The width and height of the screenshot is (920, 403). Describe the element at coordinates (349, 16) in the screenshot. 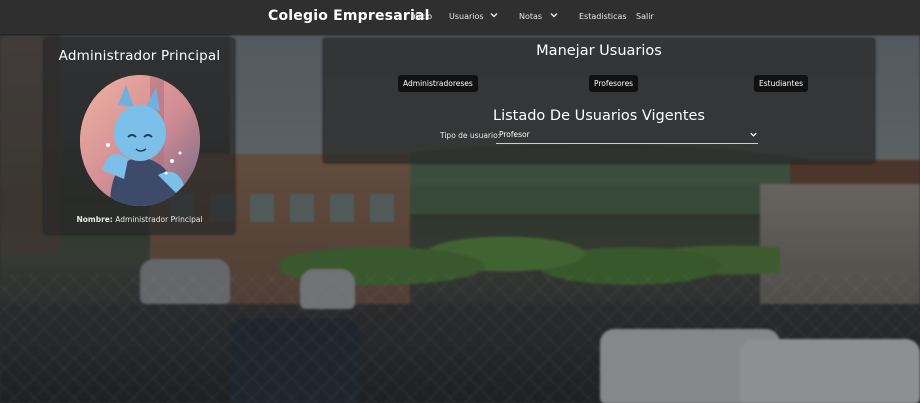

I see `brand-title: Colegio Empresarial` at that location.